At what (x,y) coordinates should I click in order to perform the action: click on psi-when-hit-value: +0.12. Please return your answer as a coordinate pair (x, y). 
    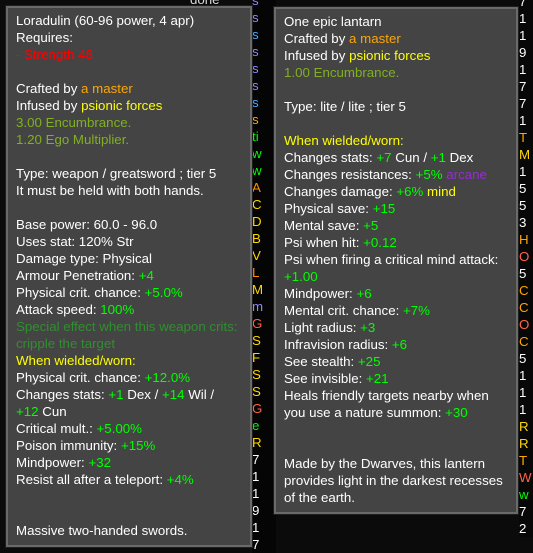
    Looking at the image, I should click on (380, 242).